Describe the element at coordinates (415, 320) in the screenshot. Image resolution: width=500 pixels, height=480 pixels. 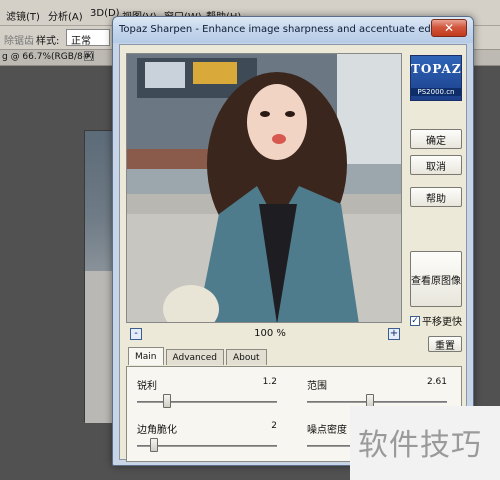
I see `pan-faster-checkbox: ✓` at that location.